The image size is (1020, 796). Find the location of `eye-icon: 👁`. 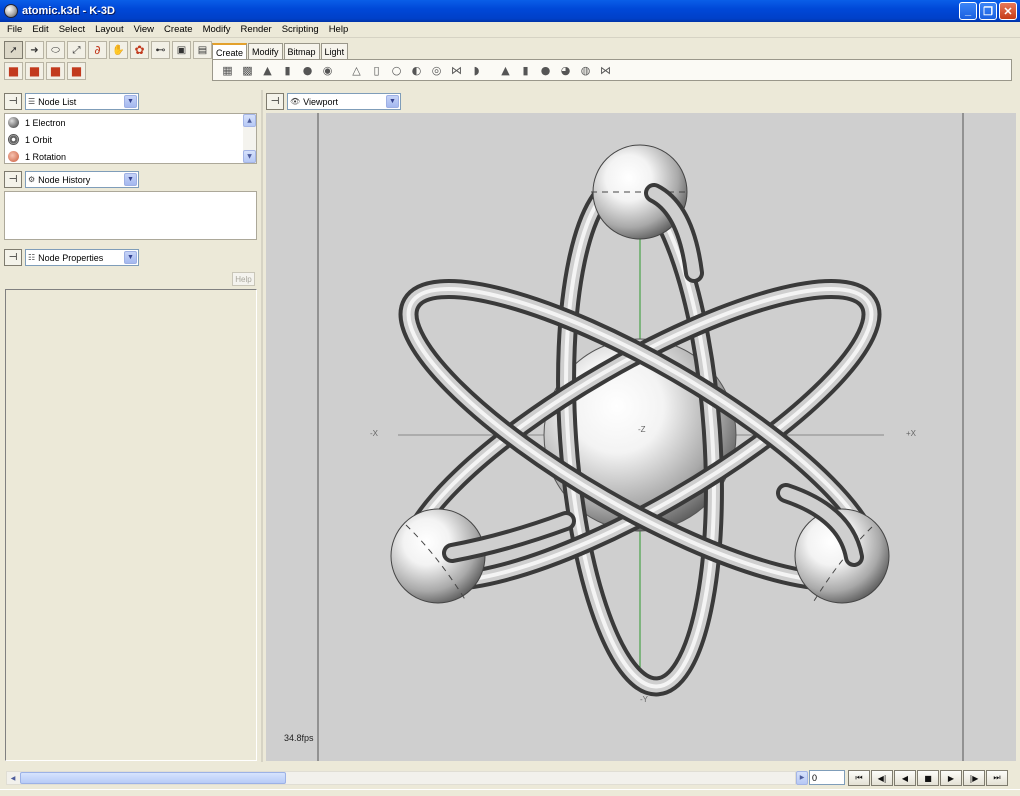

eye-icon: 👁 is located at coordinates (295, 101).